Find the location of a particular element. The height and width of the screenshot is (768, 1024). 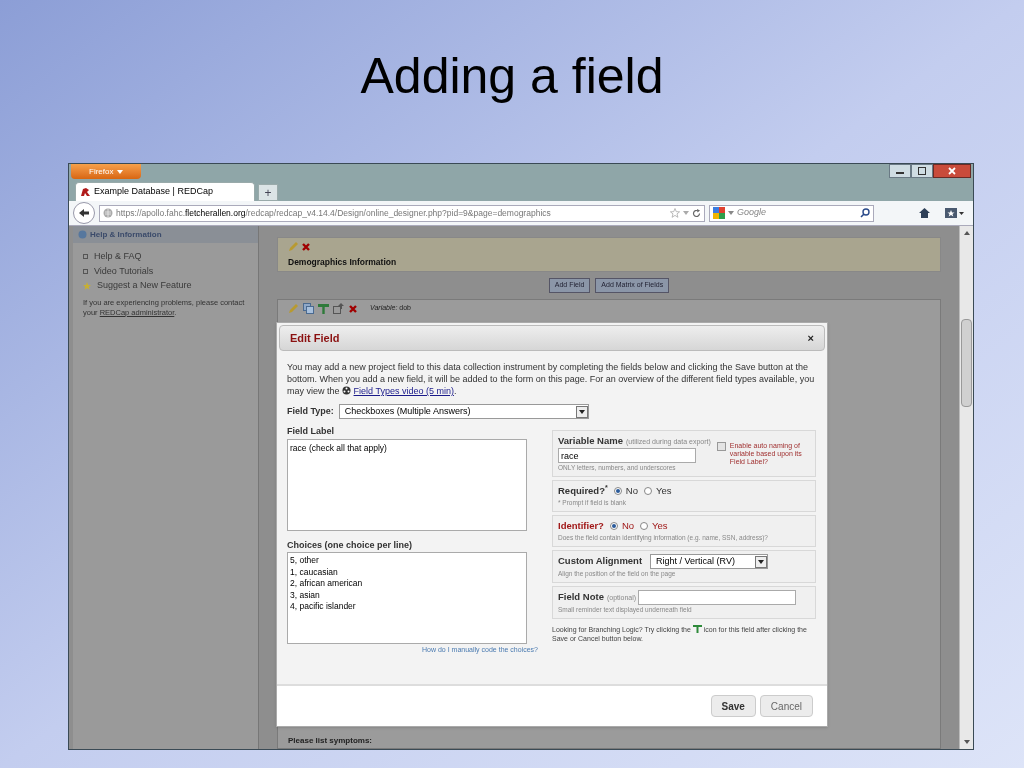

maximize-icon is located at coordinates (922, 171).